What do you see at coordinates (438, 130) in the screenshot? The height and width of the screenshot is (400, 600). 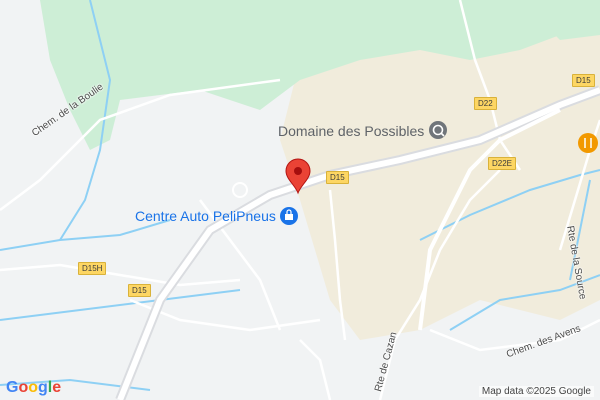 I see `winery-icon` at bounding box center [438, 130].